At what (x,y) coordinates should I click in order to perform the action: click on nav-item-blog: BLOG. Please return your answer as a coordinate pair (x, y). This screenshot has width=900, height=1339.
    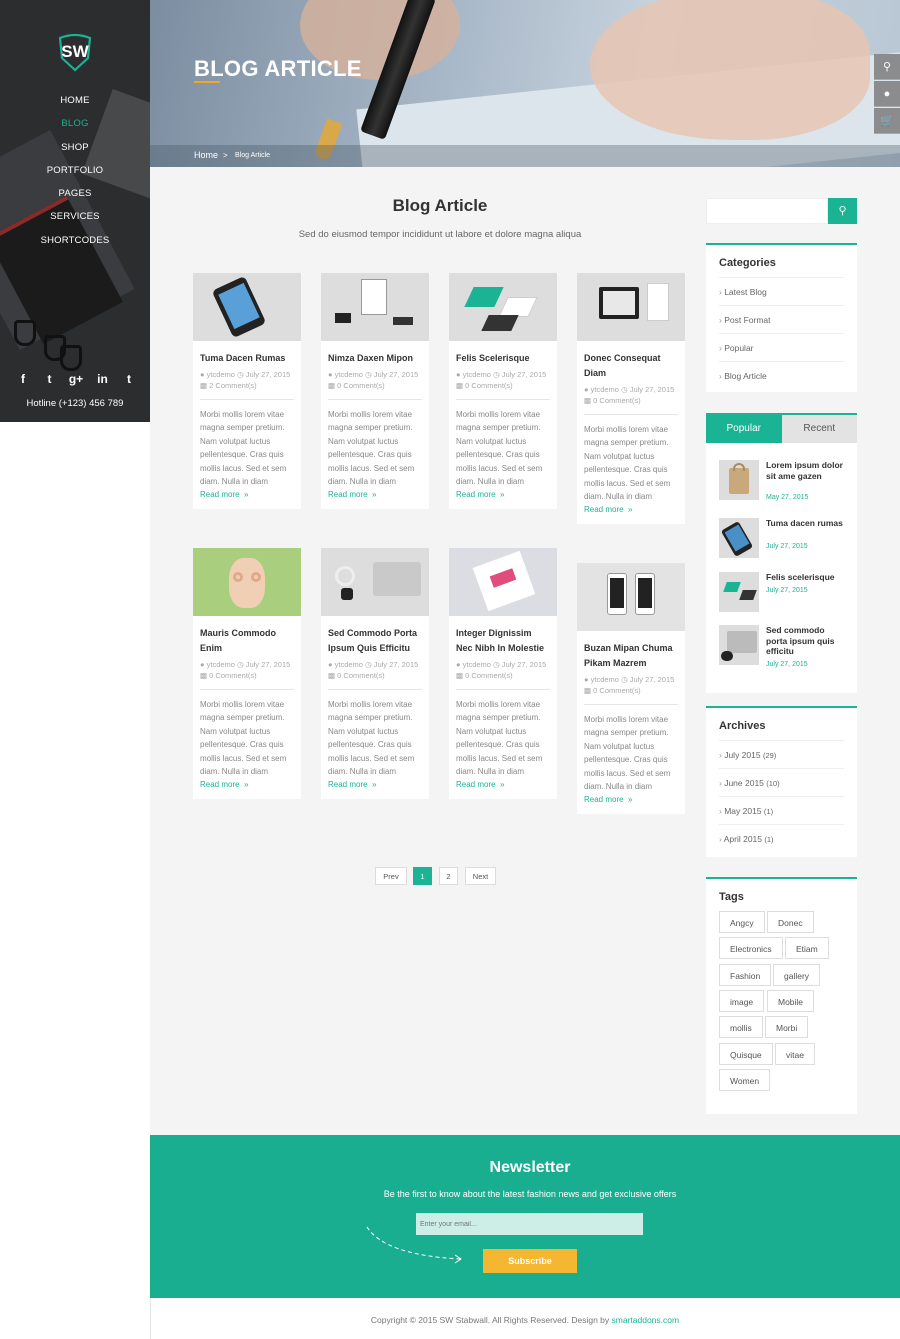
    Looking at the image, I should click on (75, 127).